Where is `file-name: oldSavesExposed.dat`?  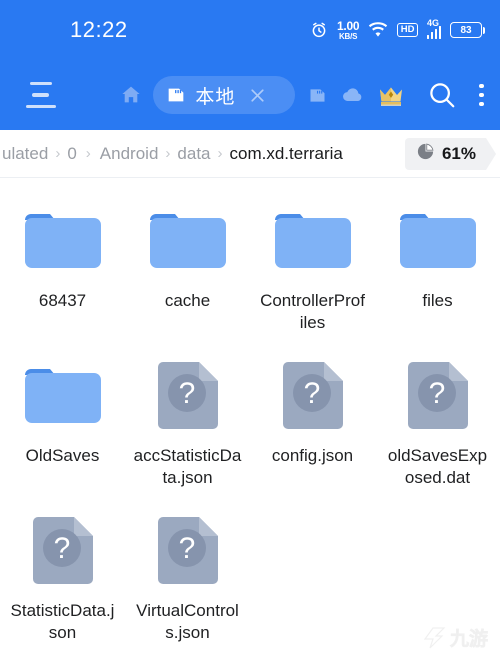
file-name: oldSavesExposed.dat is located at coordinates (437, 467).